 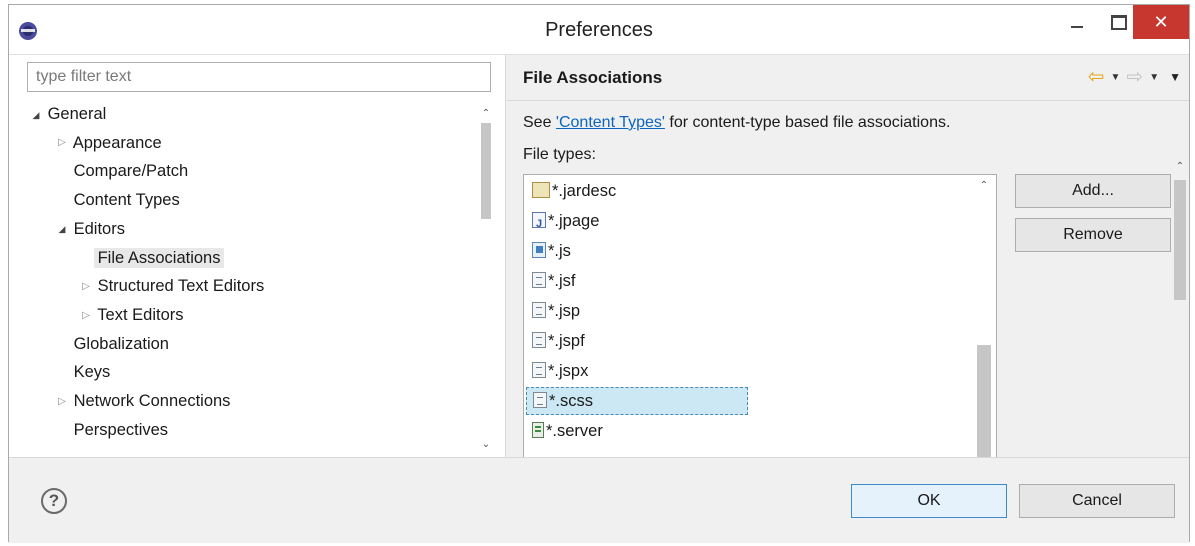 I want to click on tree-item: ▷ Appearance, so click(x=108, y=143).